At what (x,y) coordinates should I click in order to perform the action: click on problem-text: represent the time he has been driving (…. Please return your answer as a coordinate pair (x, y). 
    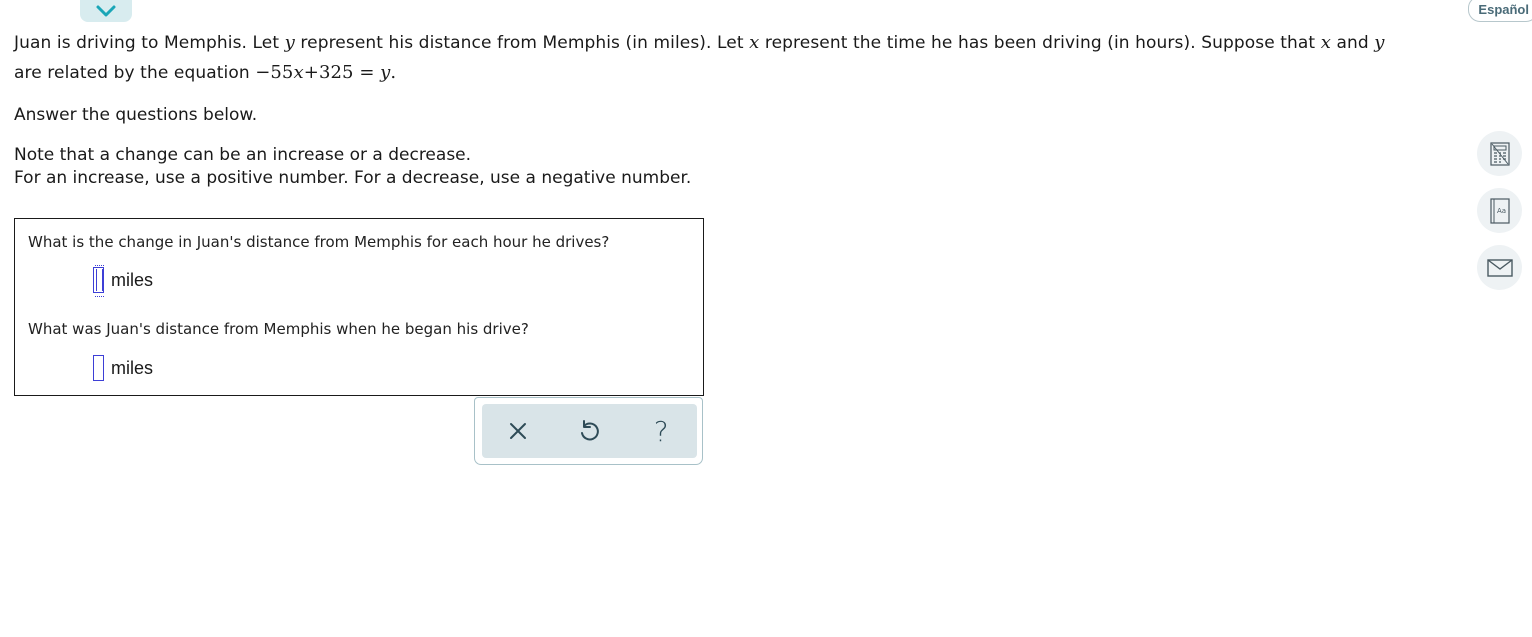
    Looking at the image, I should click on (1040, 43).